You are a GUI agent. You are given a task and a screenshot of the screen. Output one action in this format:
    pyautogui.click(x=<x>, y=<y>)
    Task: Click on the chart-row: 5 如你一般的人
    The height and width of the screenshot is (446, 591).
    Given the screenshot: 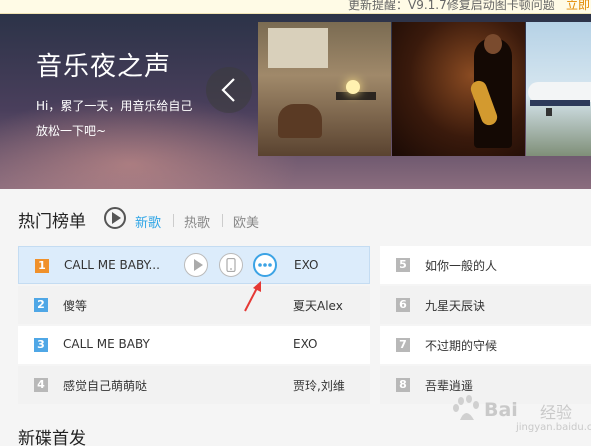 What is the action you would take?
    pyautogui.click(x=485, y=265)
    